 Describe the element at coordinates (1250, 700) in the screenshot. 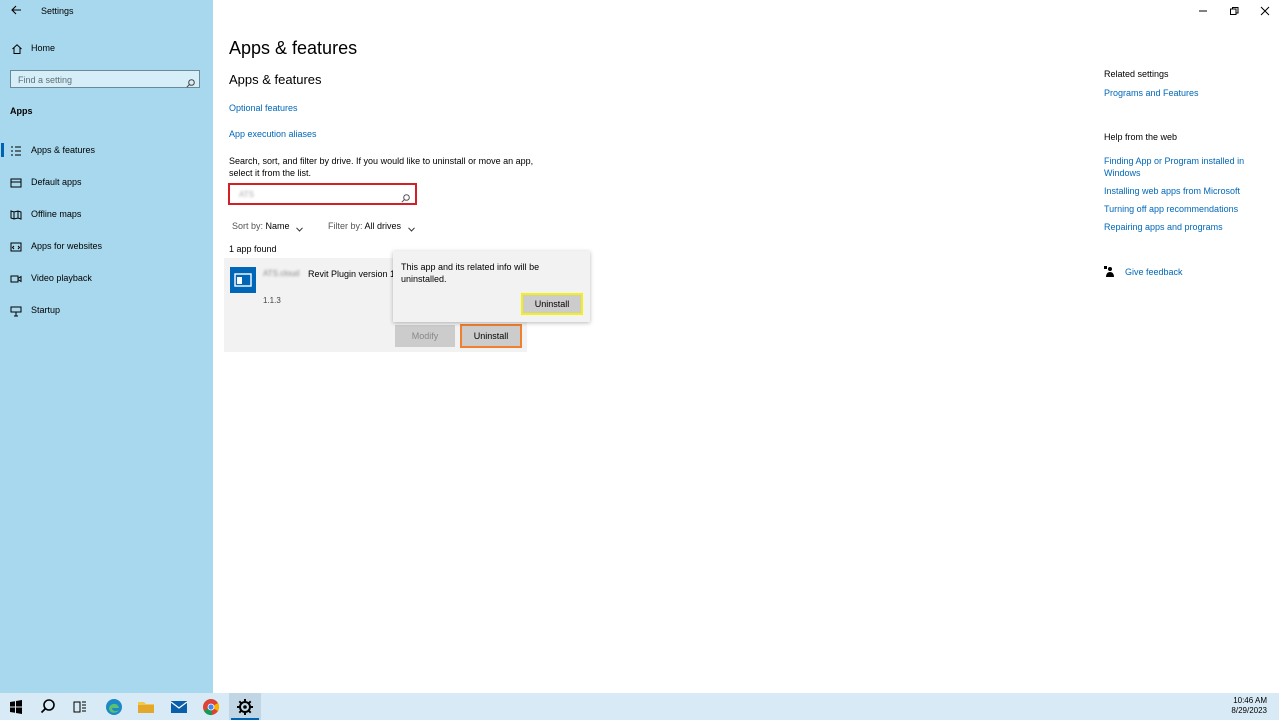

I see `clock-time: 10:46 AM` at that location.